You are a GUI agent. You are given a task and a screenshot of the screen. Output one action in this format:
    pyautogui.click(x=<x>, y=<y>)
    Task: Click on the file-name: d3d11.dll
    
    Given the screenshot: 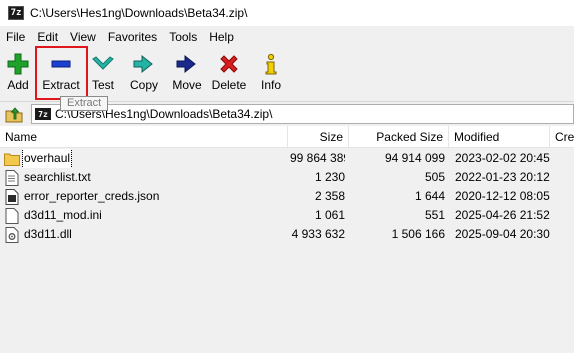 What is the action you would take?
    pyautogui.click(x=48, y=234)
    